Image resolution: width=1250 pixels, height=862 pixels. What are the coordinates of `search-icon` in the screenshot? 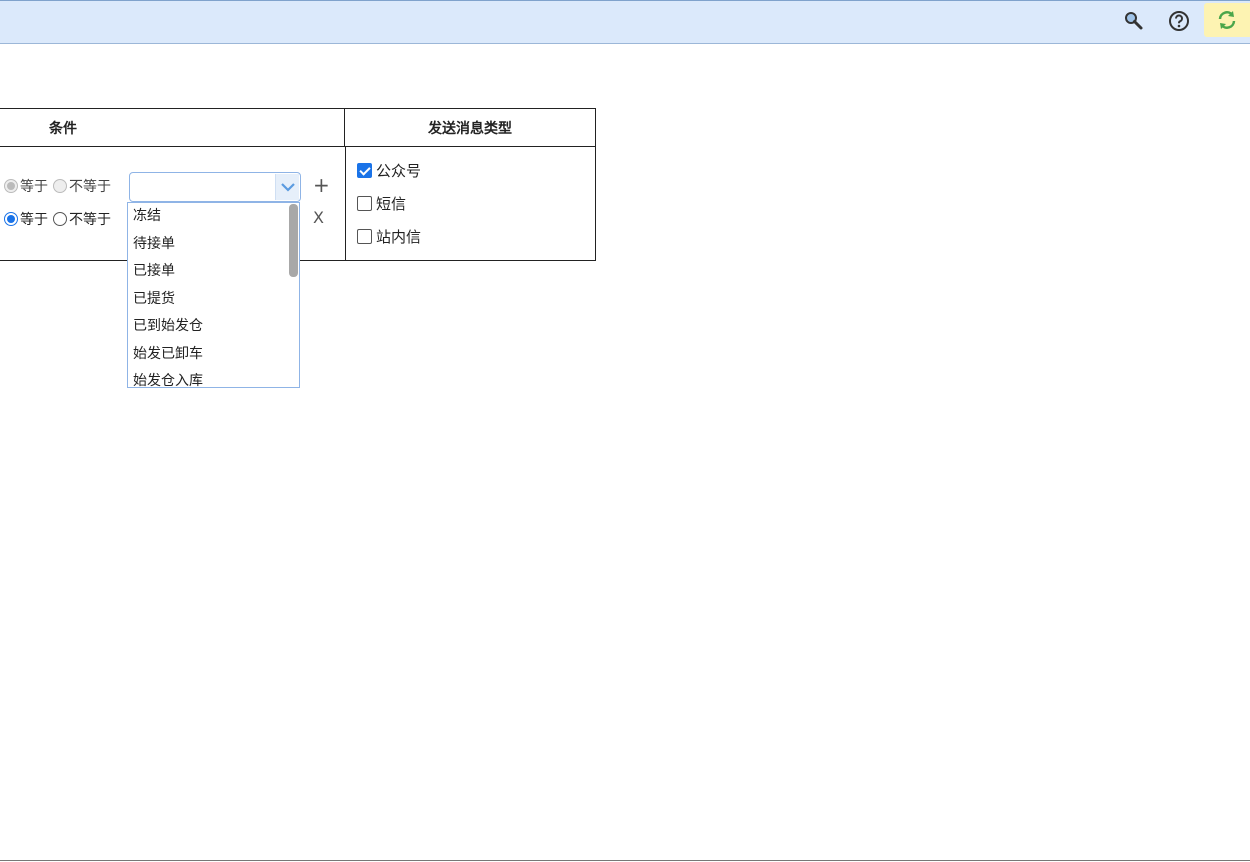 It's located at (1134, 21).